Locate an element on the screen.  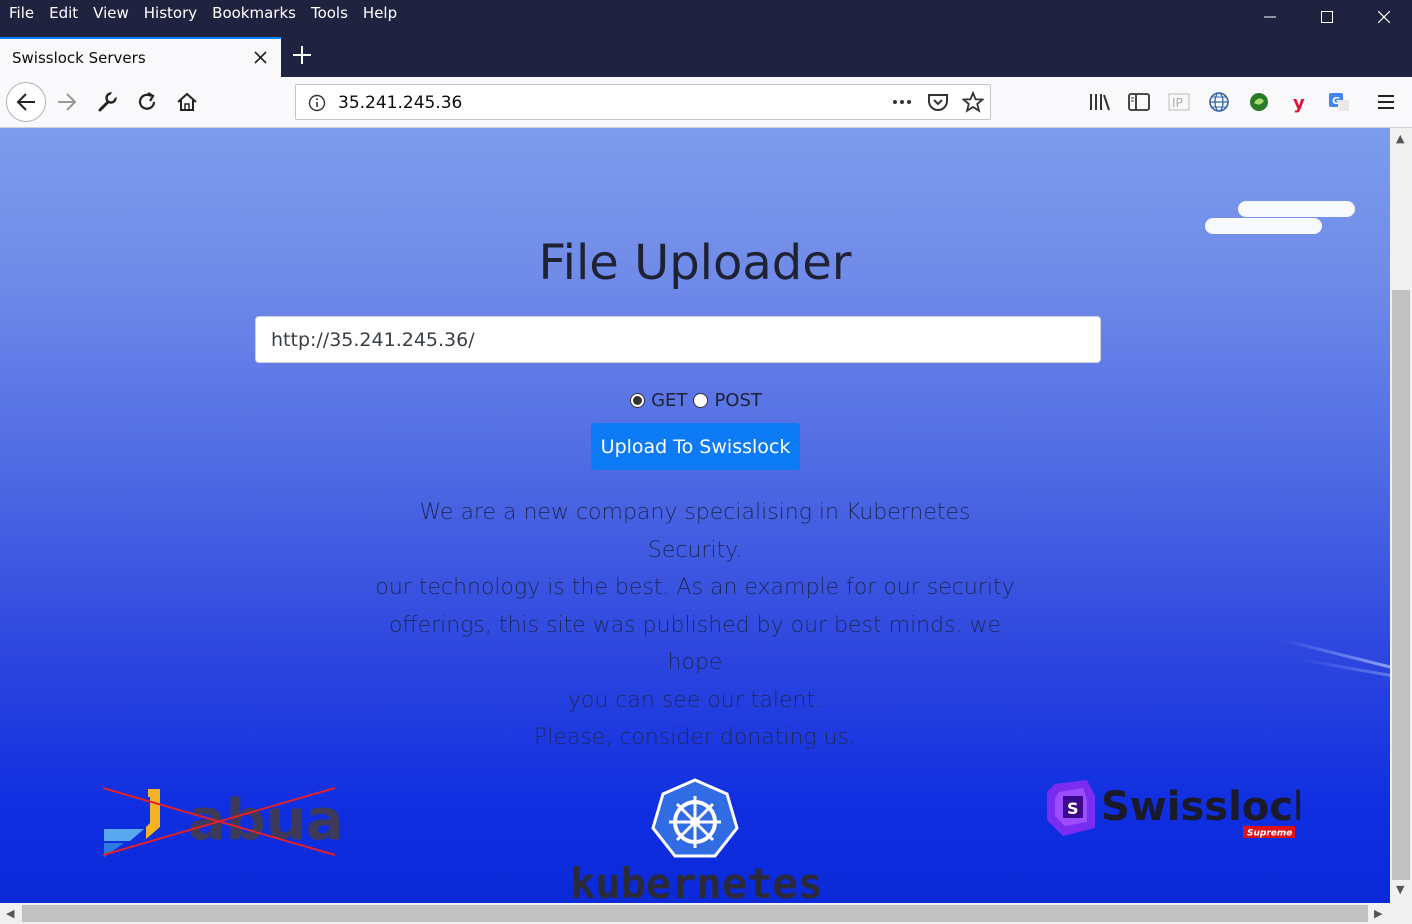
maximize-button is located at coordinates (1326, 17).